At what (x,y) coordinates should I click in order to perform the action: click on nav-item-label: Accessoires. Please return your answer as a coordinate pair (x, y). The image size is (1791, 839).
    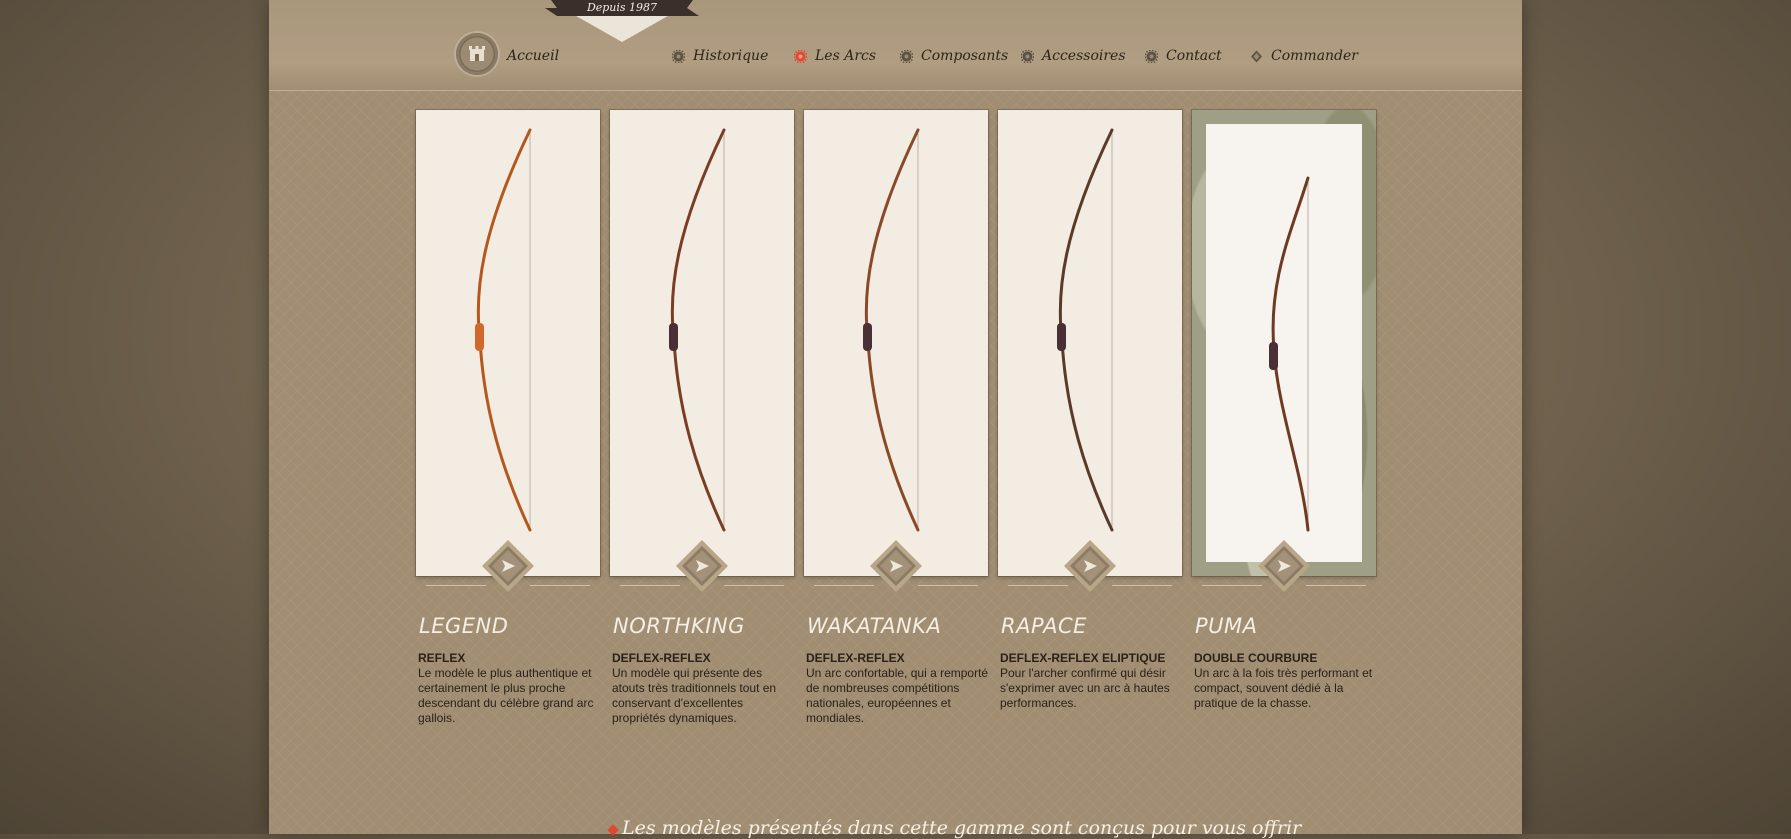
    Looking at the image, I should click on (1084, 56).